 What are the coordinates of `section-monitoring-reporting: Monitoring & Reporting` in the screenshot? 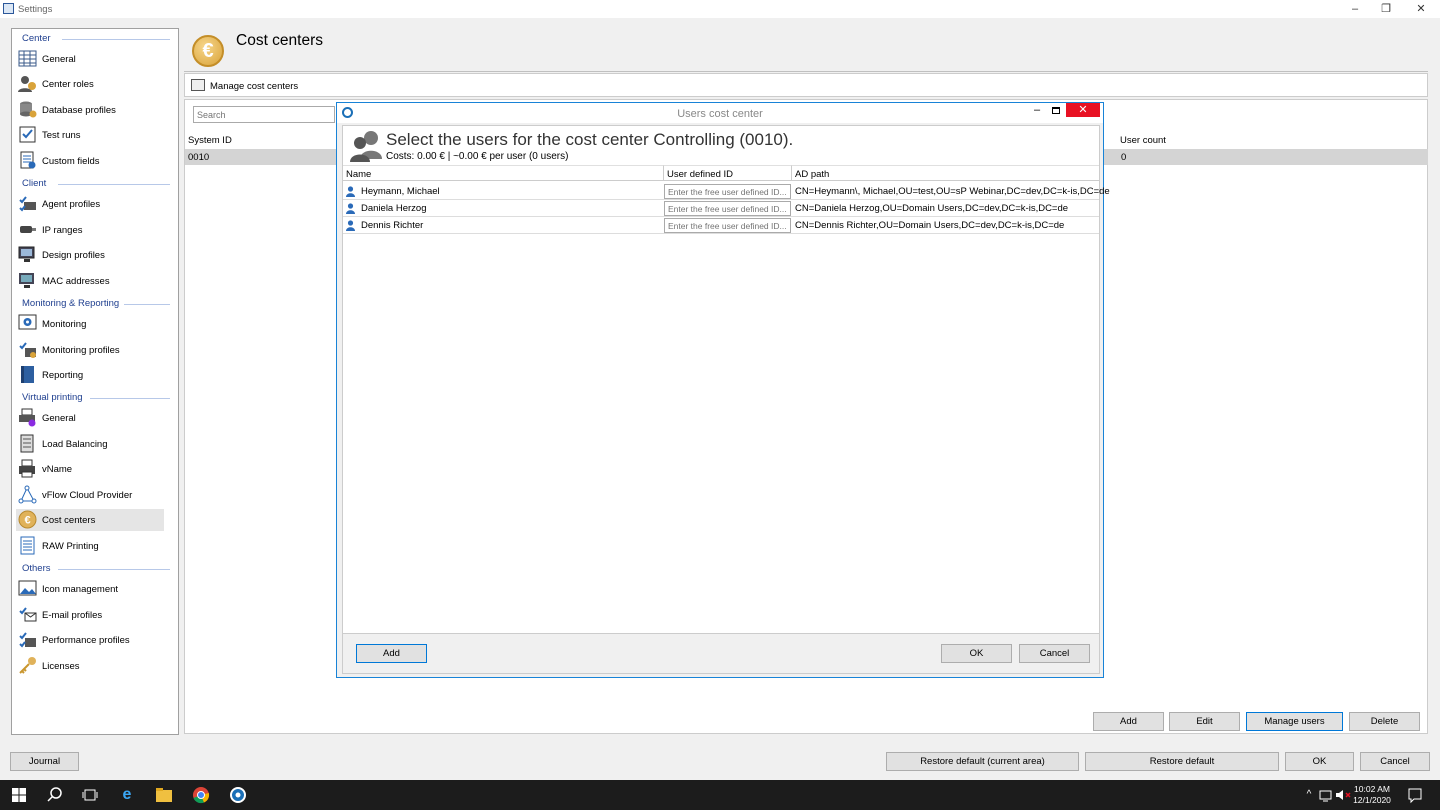 It's located at (71, 303).